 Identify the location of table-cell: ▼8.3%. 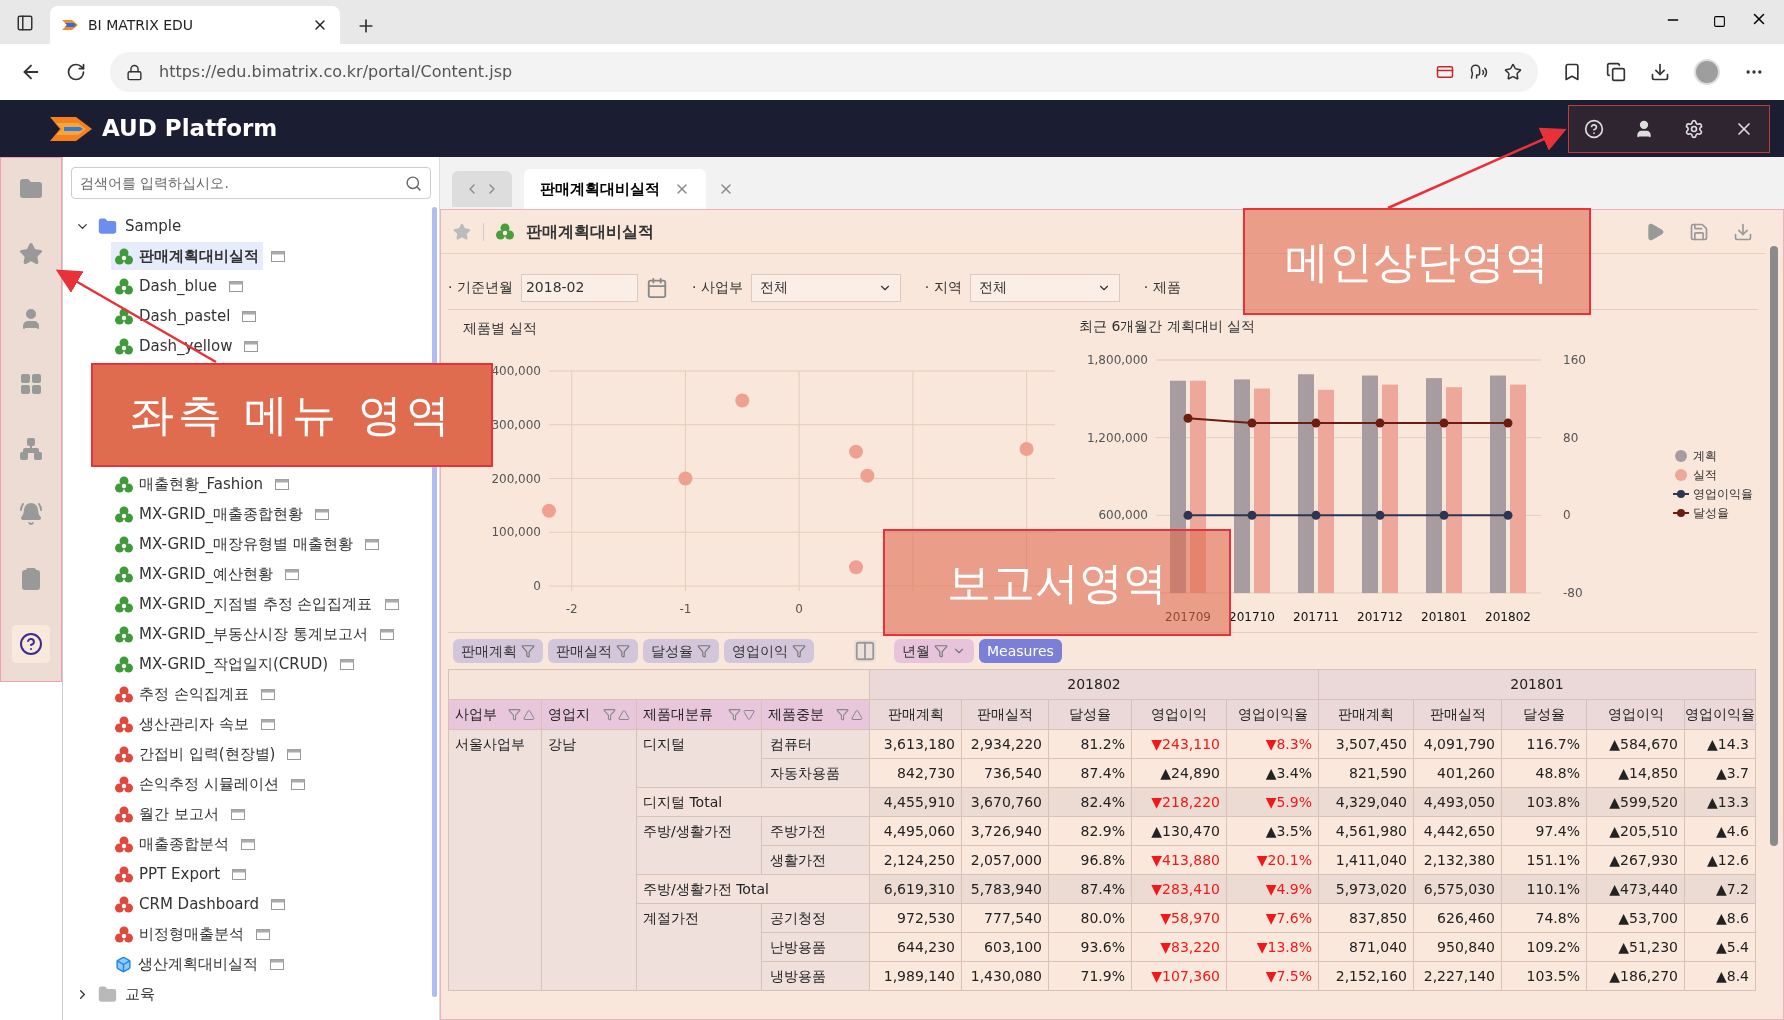
(1272, 744).